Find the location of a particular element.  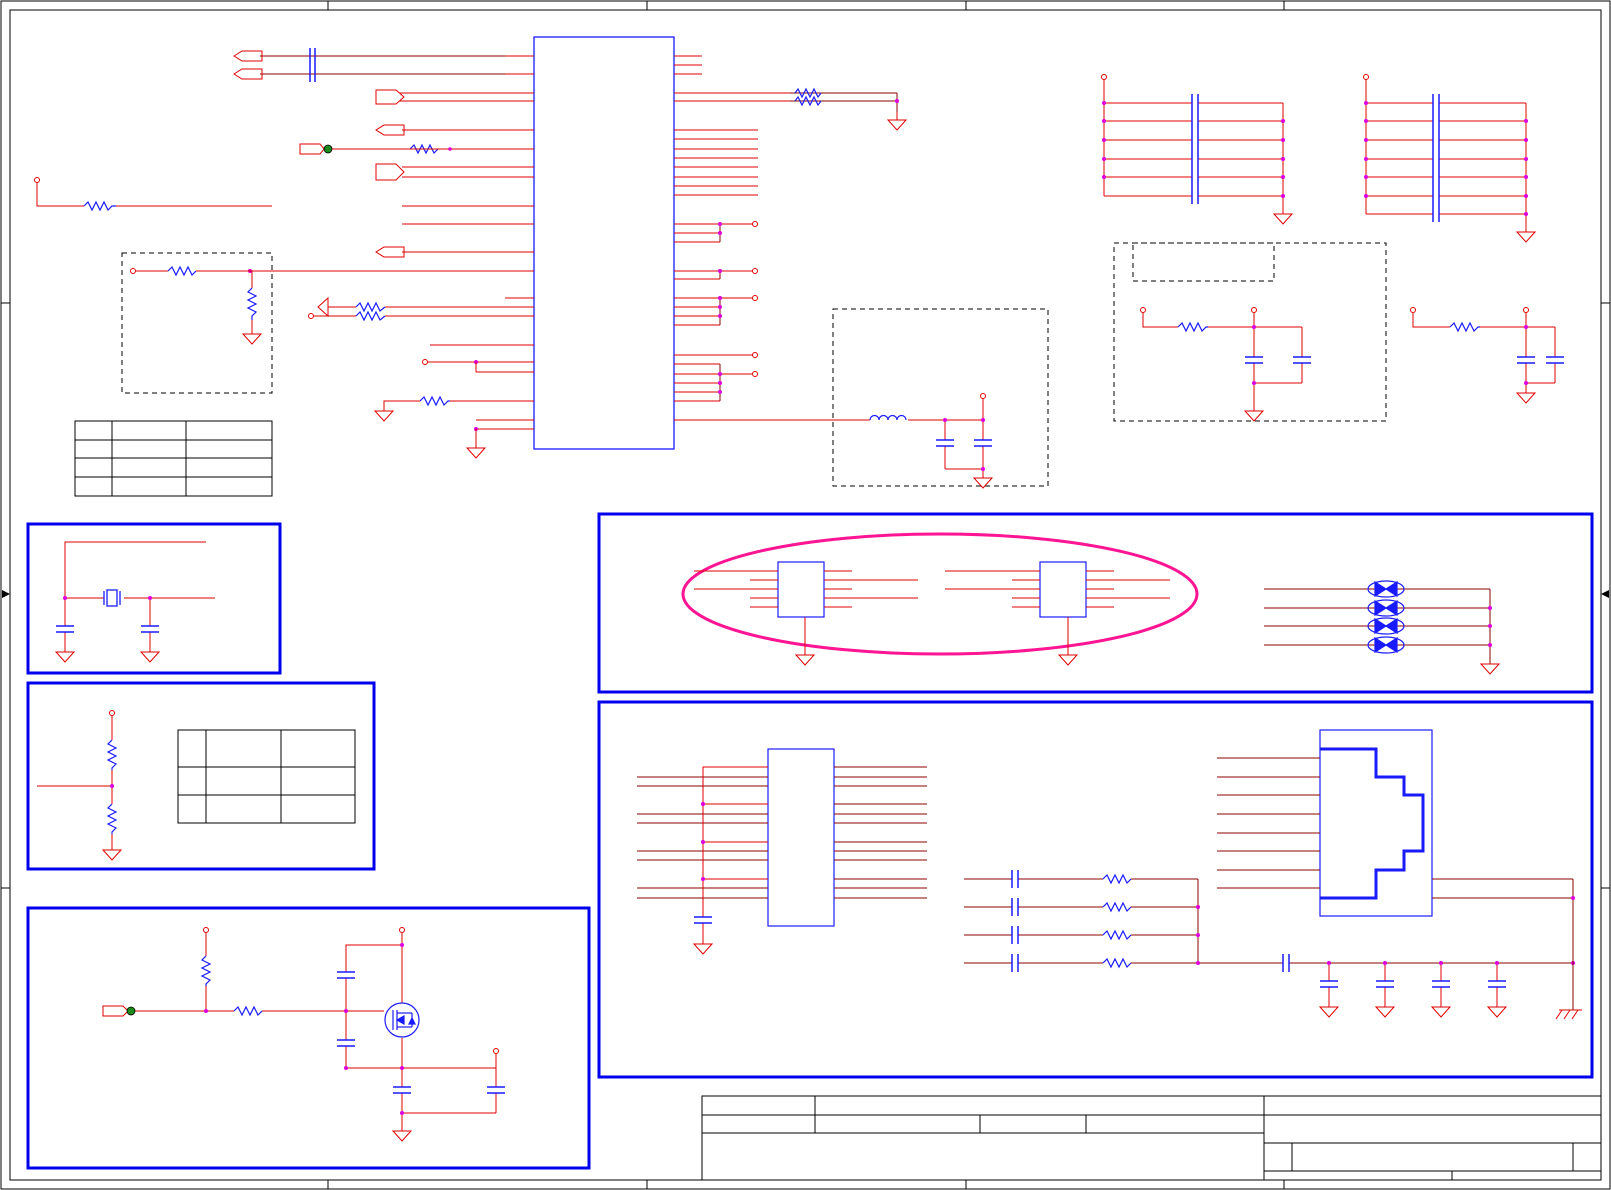

rj45-shield-junction is located at coordinates (1573, 898).